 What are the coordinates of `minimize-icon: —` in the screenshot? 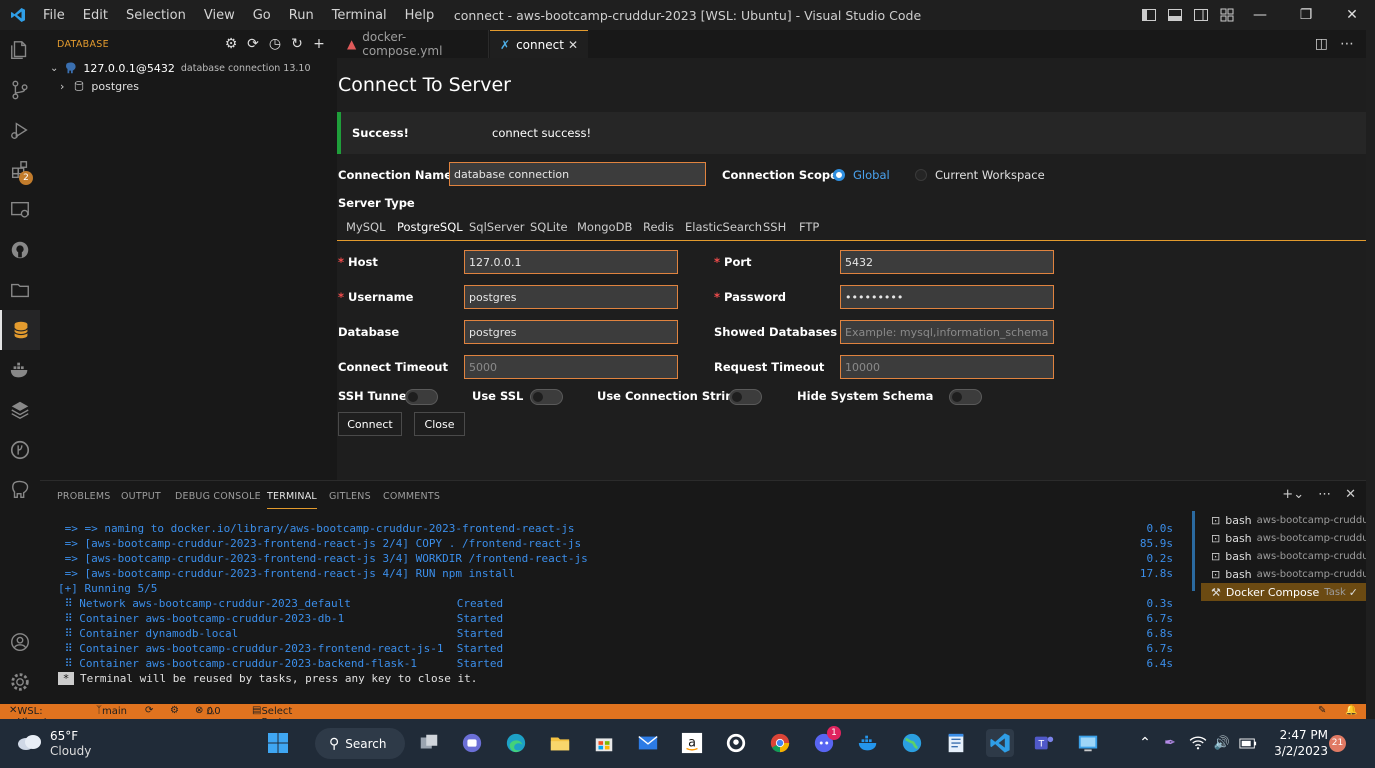 It's located at (1260, 15).